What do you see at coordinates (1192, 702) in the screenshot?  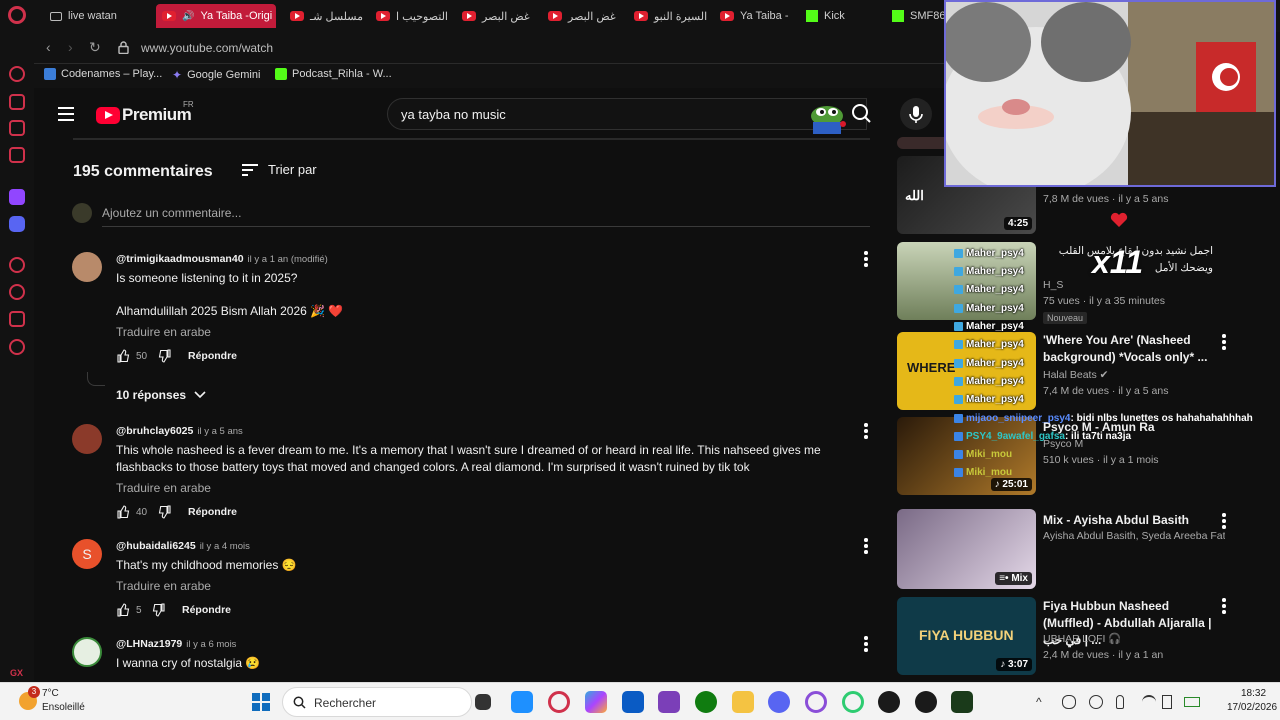 I see `battery-icon` at bounding box center [1192, 702].